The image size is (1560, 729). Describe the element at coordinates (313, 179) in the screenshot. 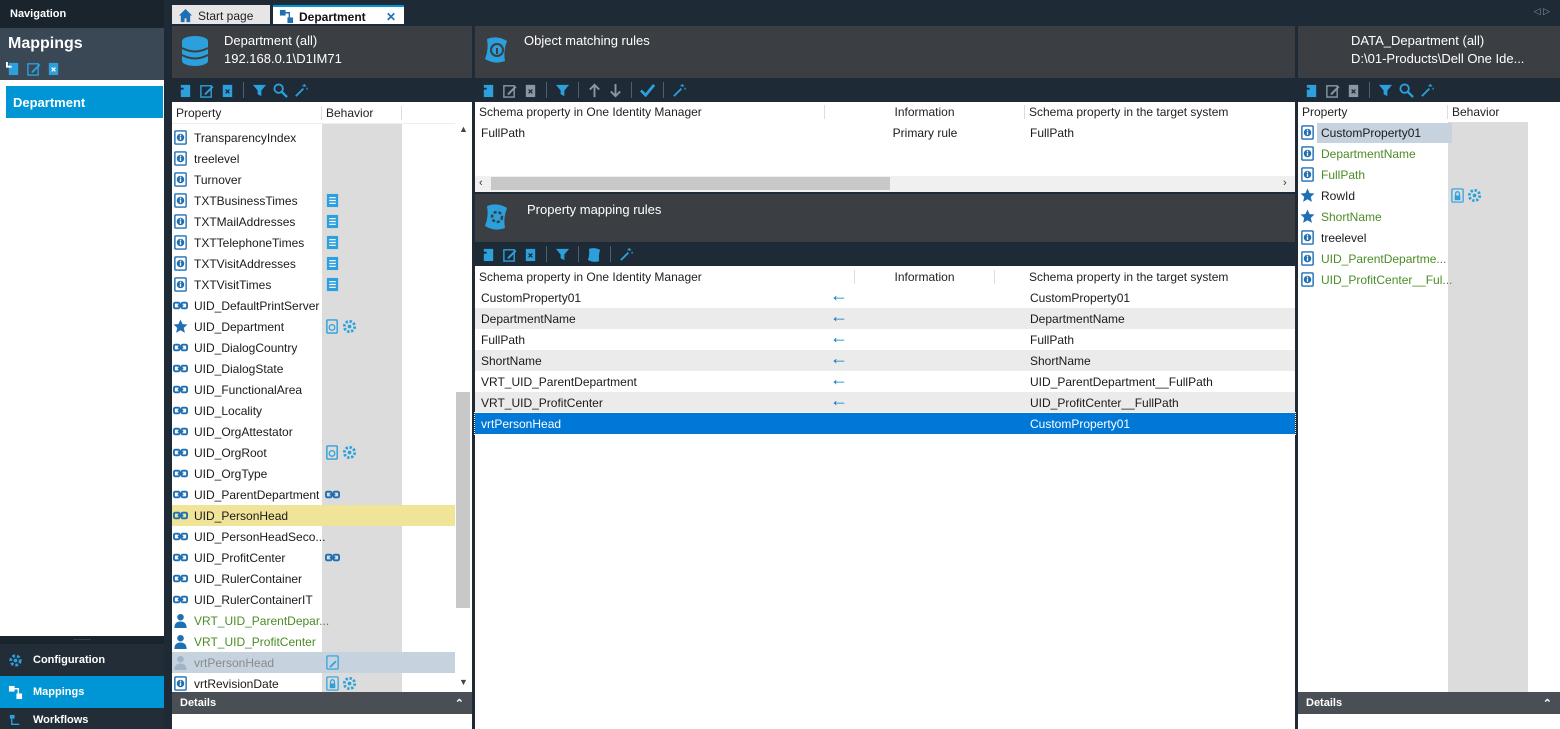

I see `property-row: Turnover` at that location.